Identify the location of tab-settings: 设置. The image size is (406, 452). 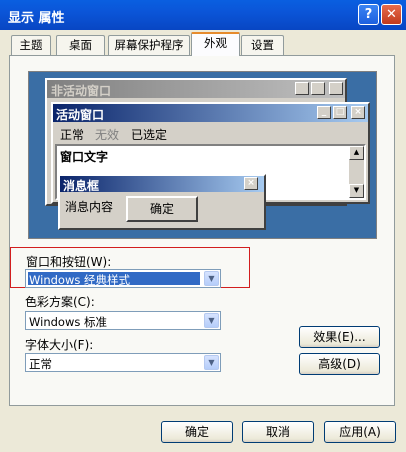
(262, 45).